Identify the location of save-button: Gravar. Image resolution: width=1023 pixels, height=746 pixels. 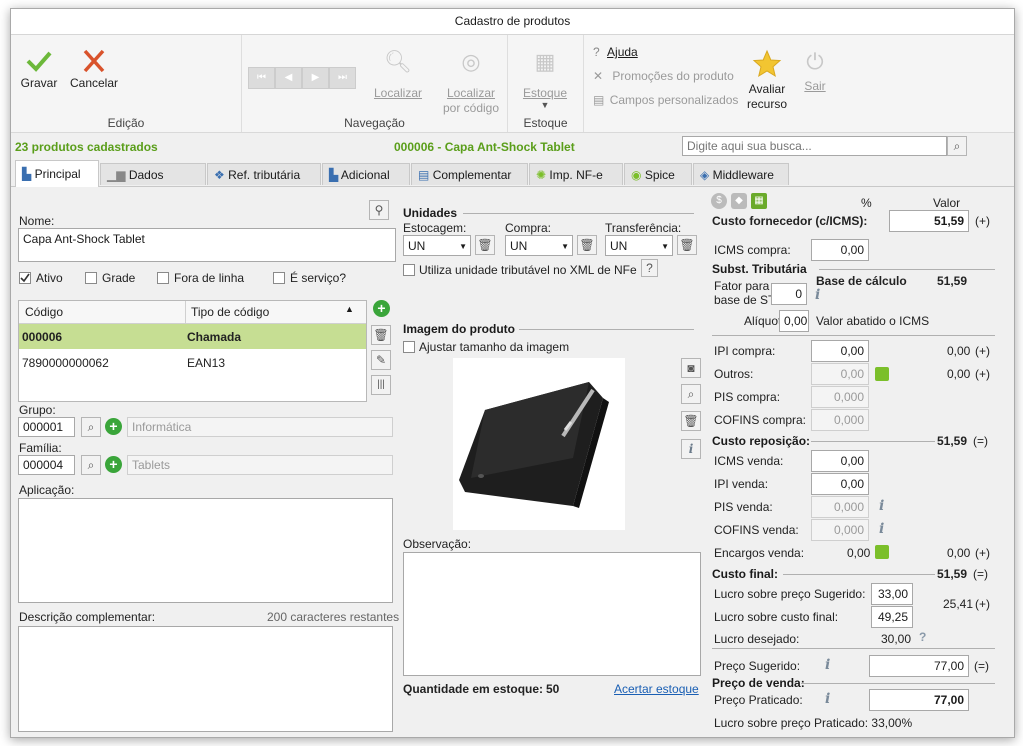
(39, 69).